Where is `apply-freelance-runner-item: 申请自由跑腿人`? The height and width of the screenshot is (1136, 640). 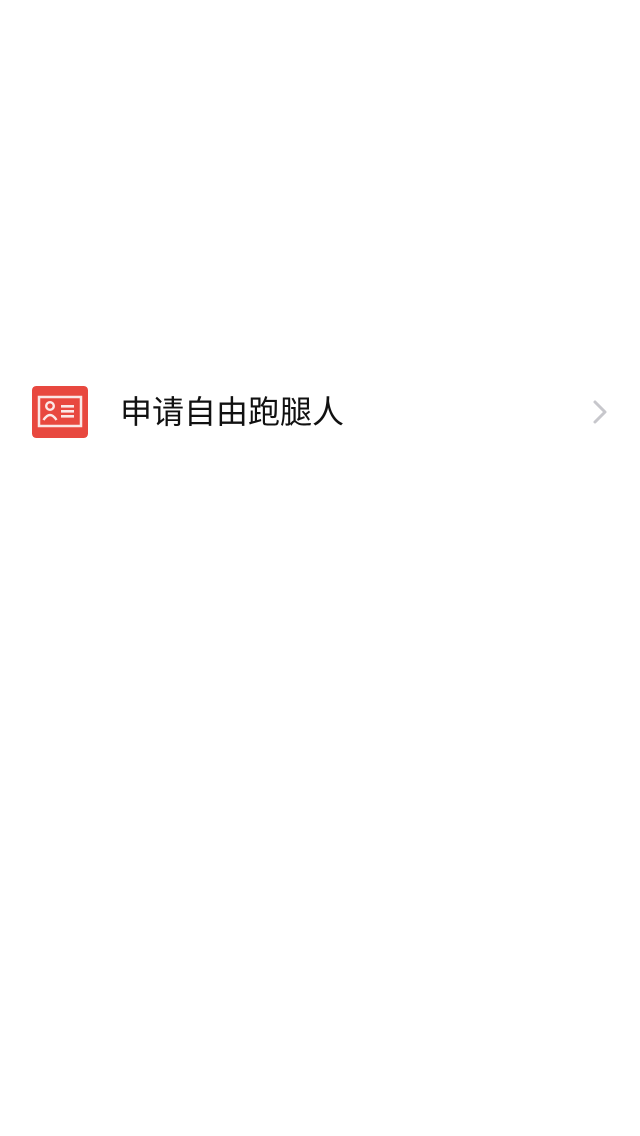 apply-freelance-runner-item: 申请自由跑腿人 is located at coordinates (320, 412).